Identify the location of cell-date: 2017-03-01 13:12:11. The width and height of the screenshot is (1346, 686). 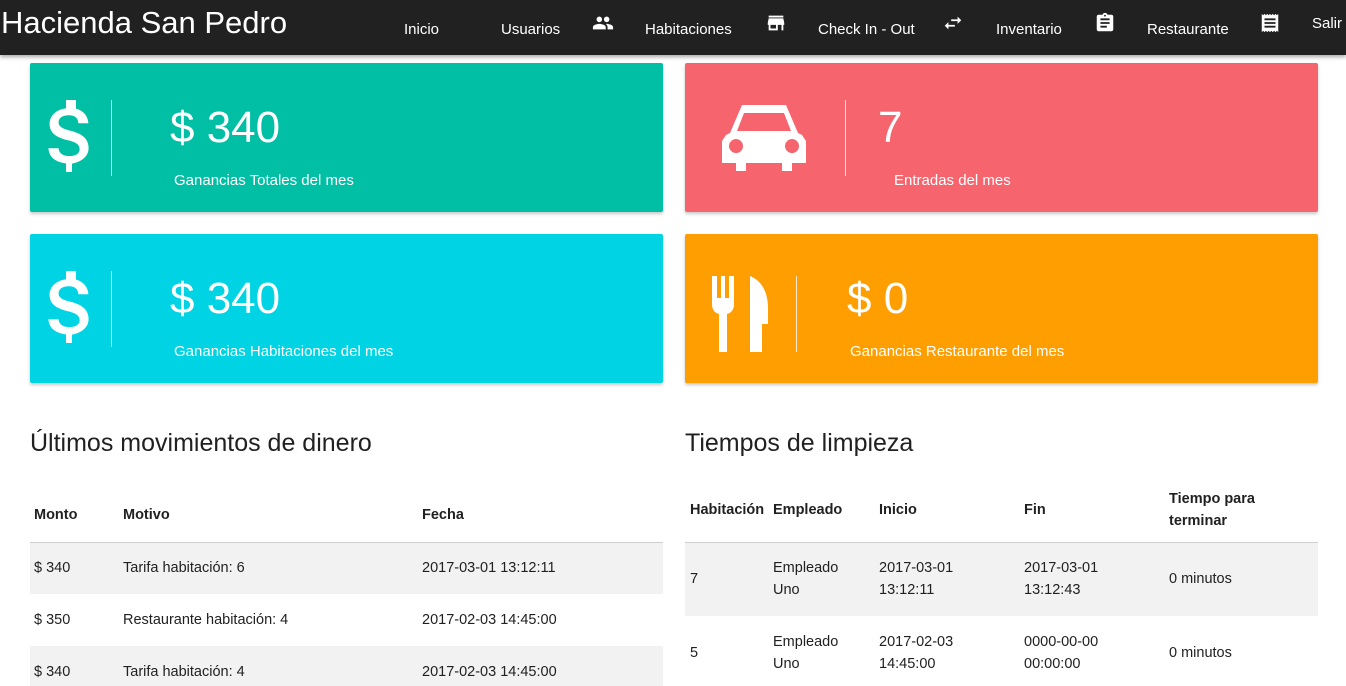
(489, 568).